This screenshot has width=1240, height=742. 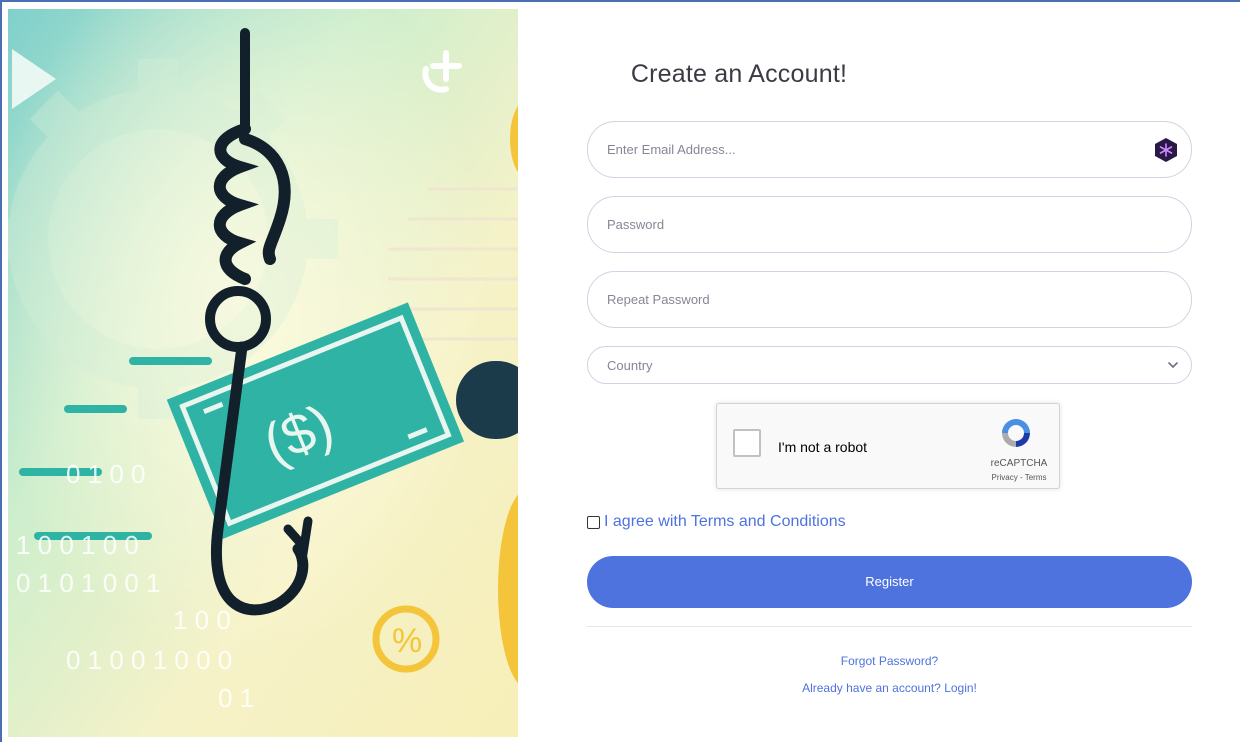 What do you see at coordinates (88, 583) in the screenshot?
I see `binary-text: 0 1 0 1 0 0 1` at bounding box center [88, 583].